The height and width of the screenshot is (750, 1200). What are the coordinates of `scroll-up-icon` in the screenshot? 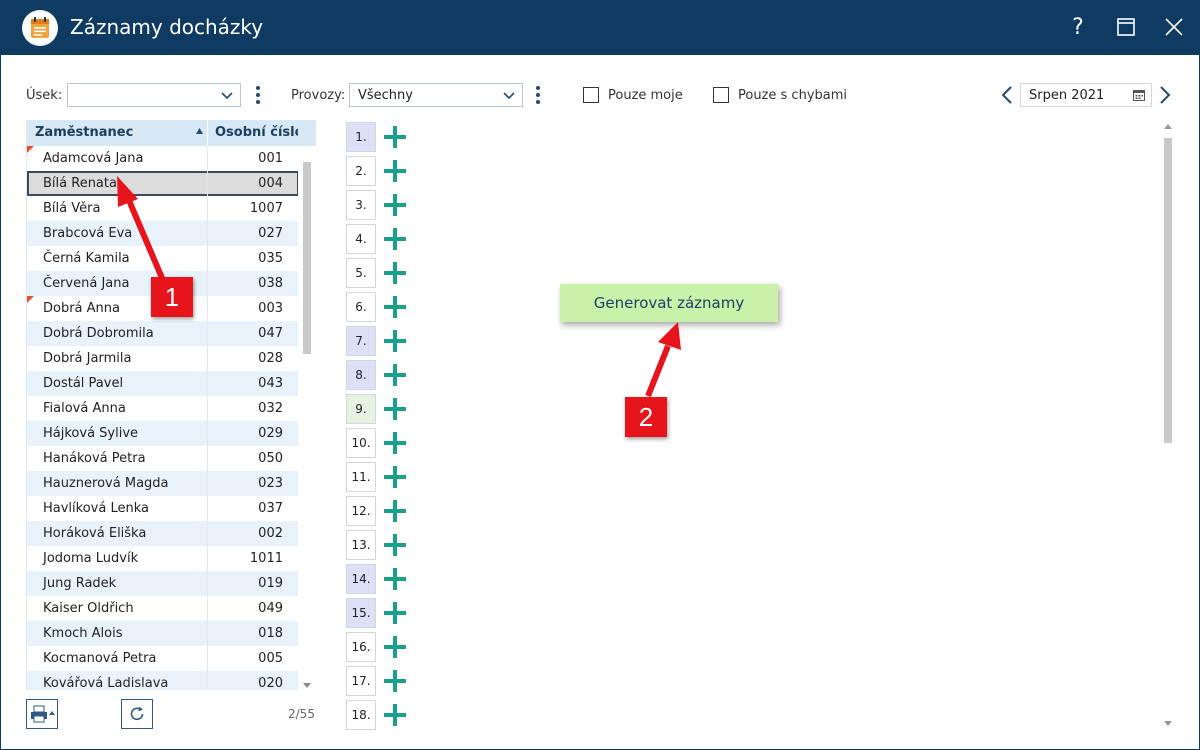 It's located at (1168, 126).